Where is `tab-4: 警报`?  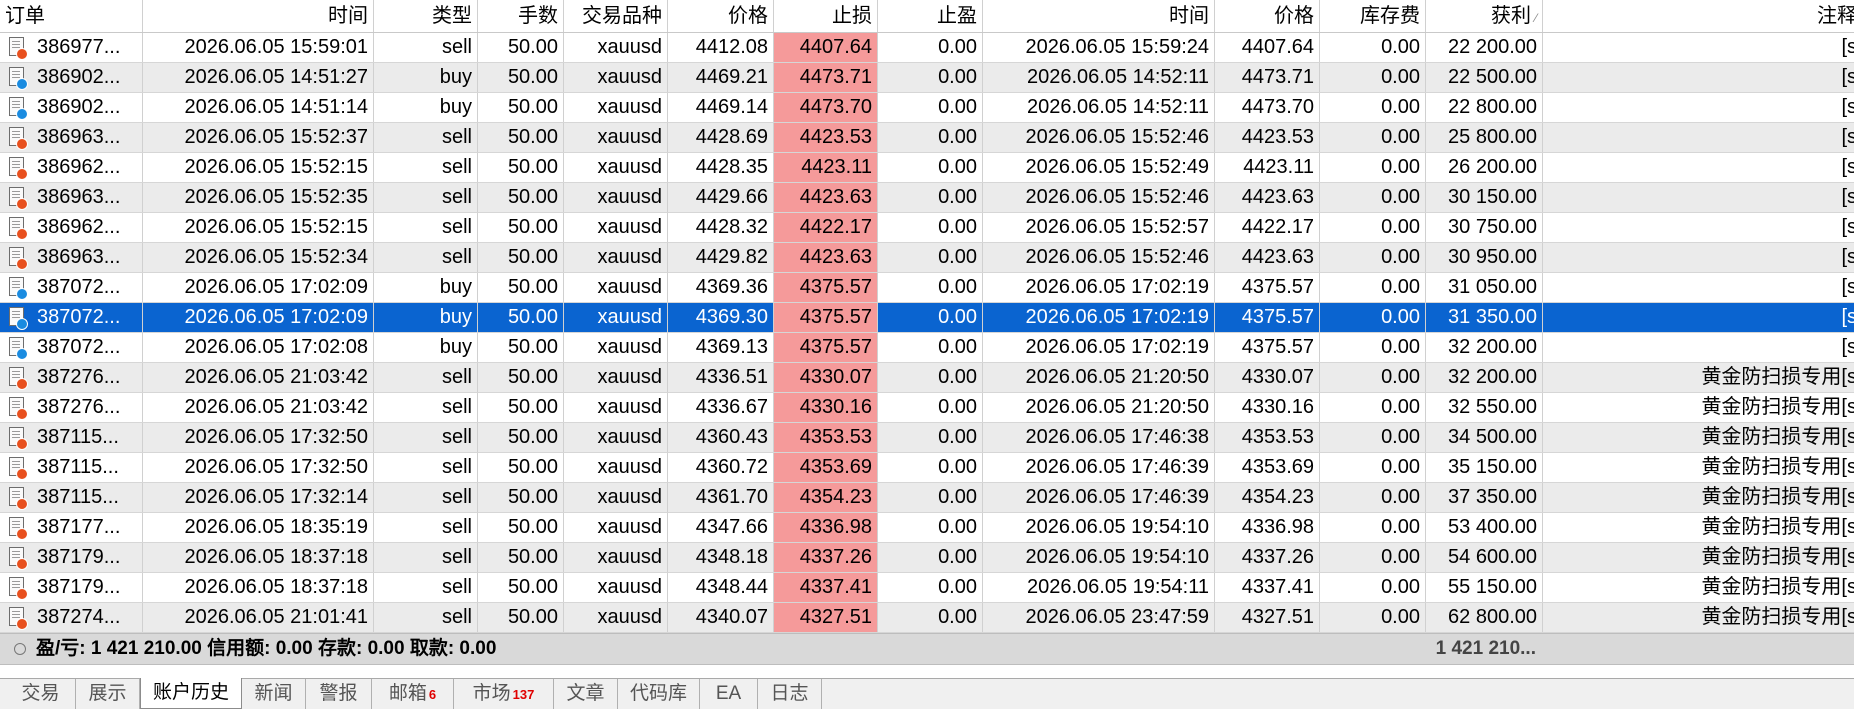
tab-4: 警报 is located at coordinates (339, 694).